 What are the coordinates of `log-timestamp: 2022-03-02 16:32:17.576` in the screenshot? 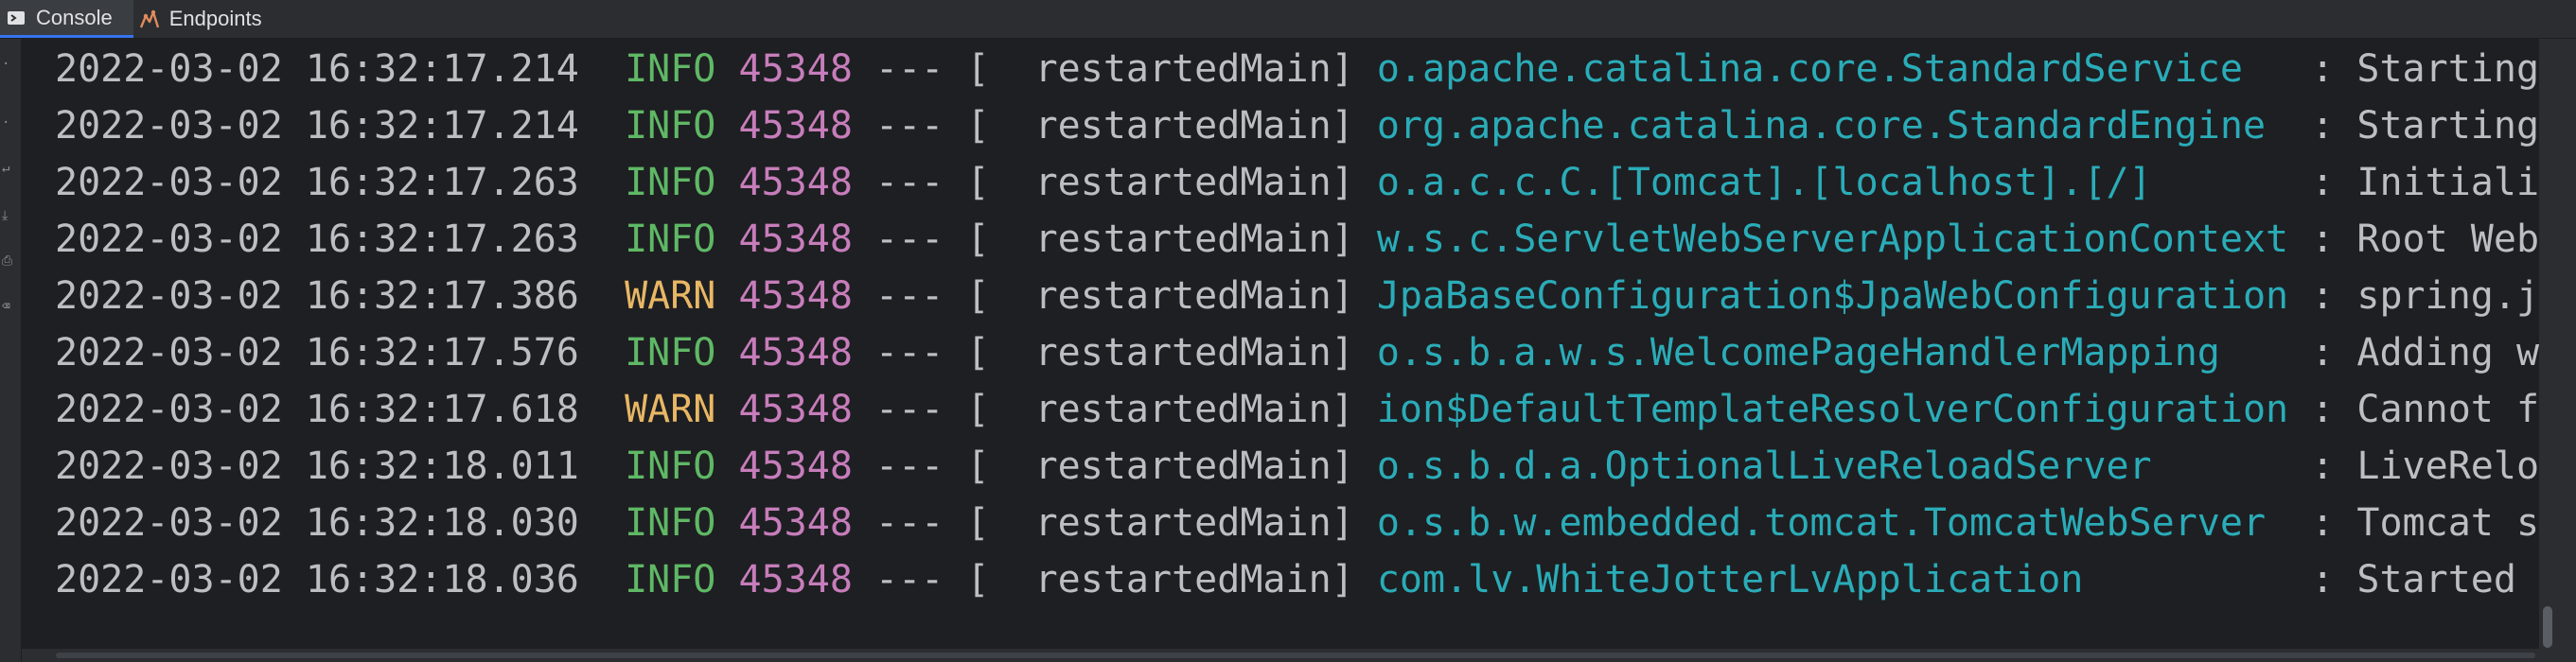 It's located at (317, 353).